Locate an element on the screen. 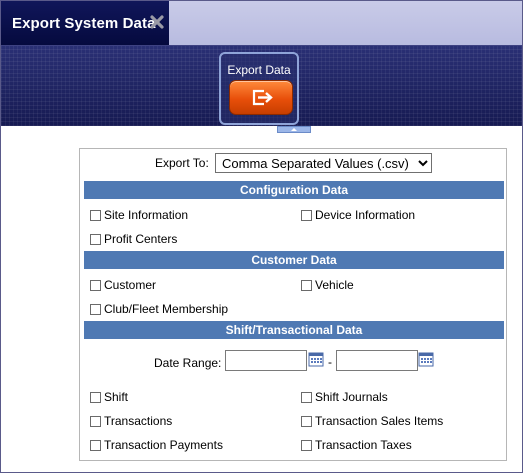  checkbox-label: Transaction Payments is located at coordinates (163, 445).